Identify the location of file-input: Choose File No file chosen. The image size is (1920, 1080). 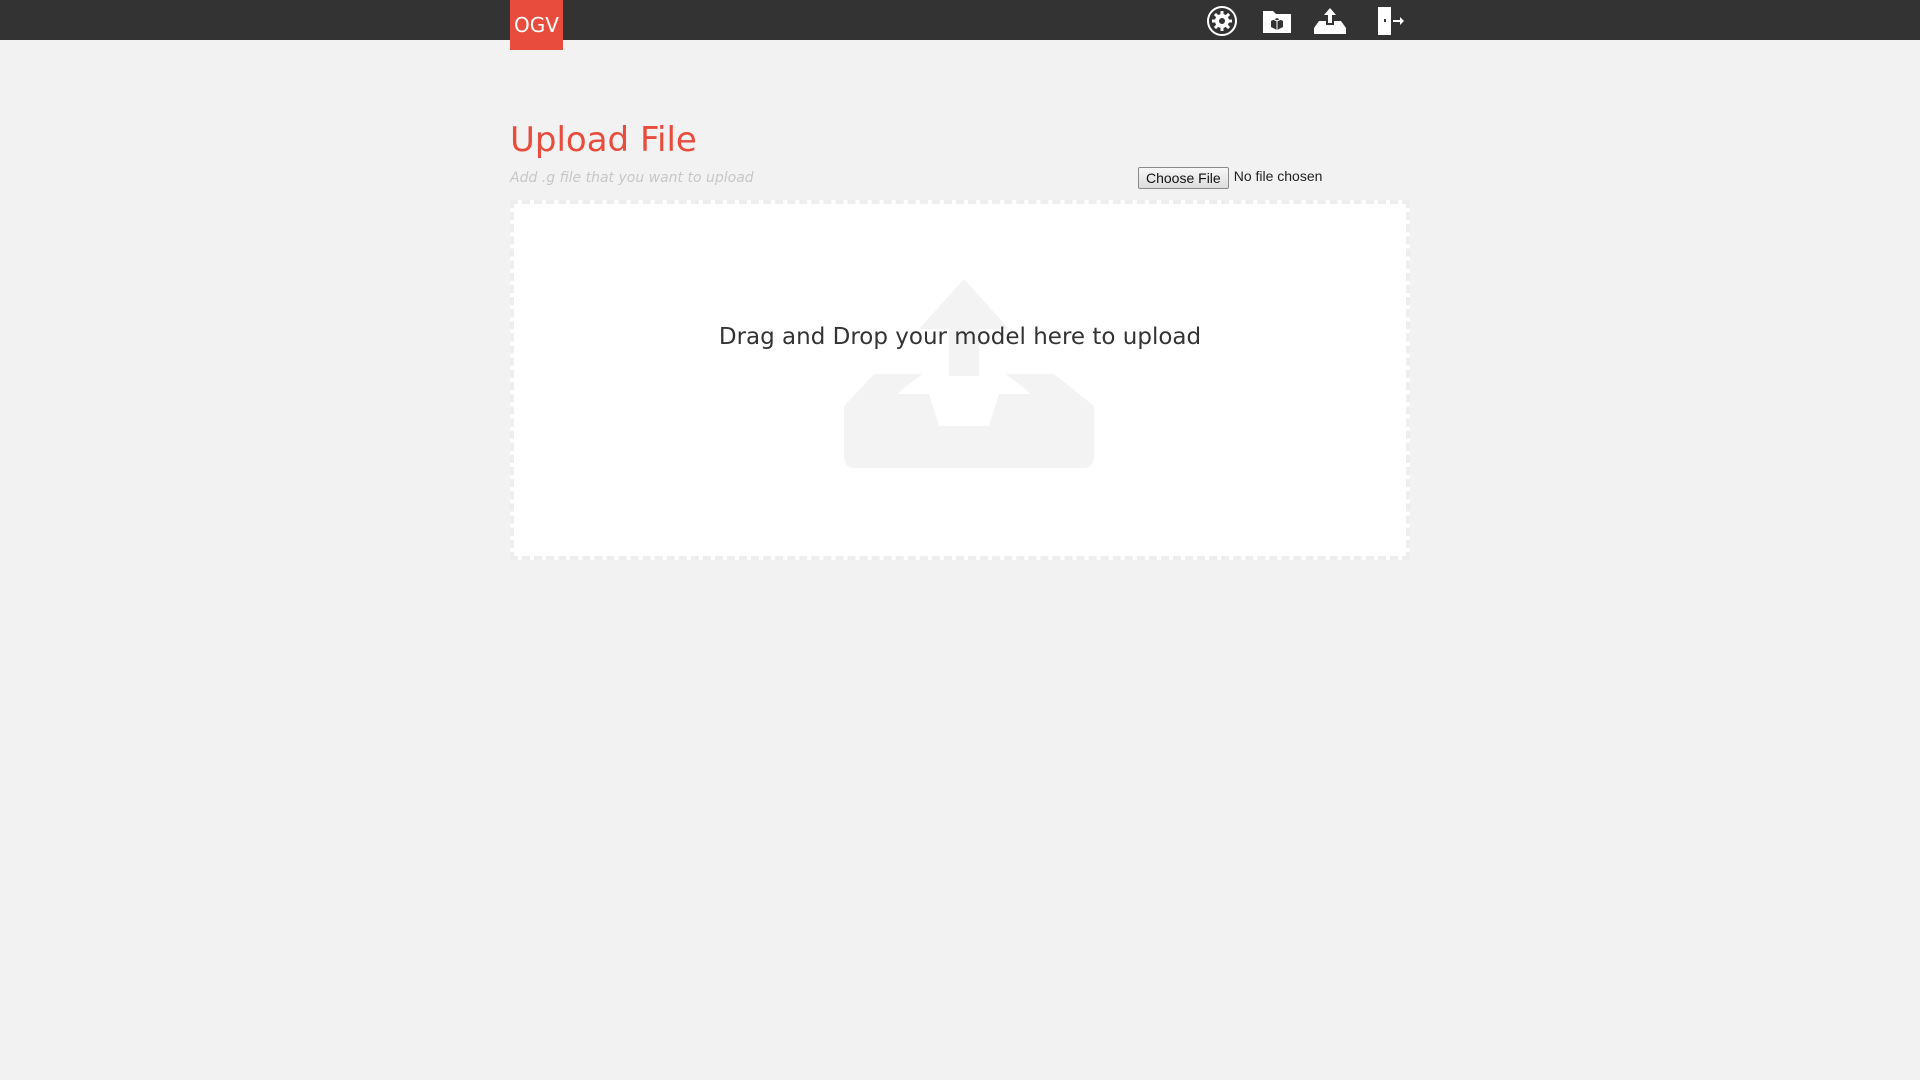
(1230, 176).